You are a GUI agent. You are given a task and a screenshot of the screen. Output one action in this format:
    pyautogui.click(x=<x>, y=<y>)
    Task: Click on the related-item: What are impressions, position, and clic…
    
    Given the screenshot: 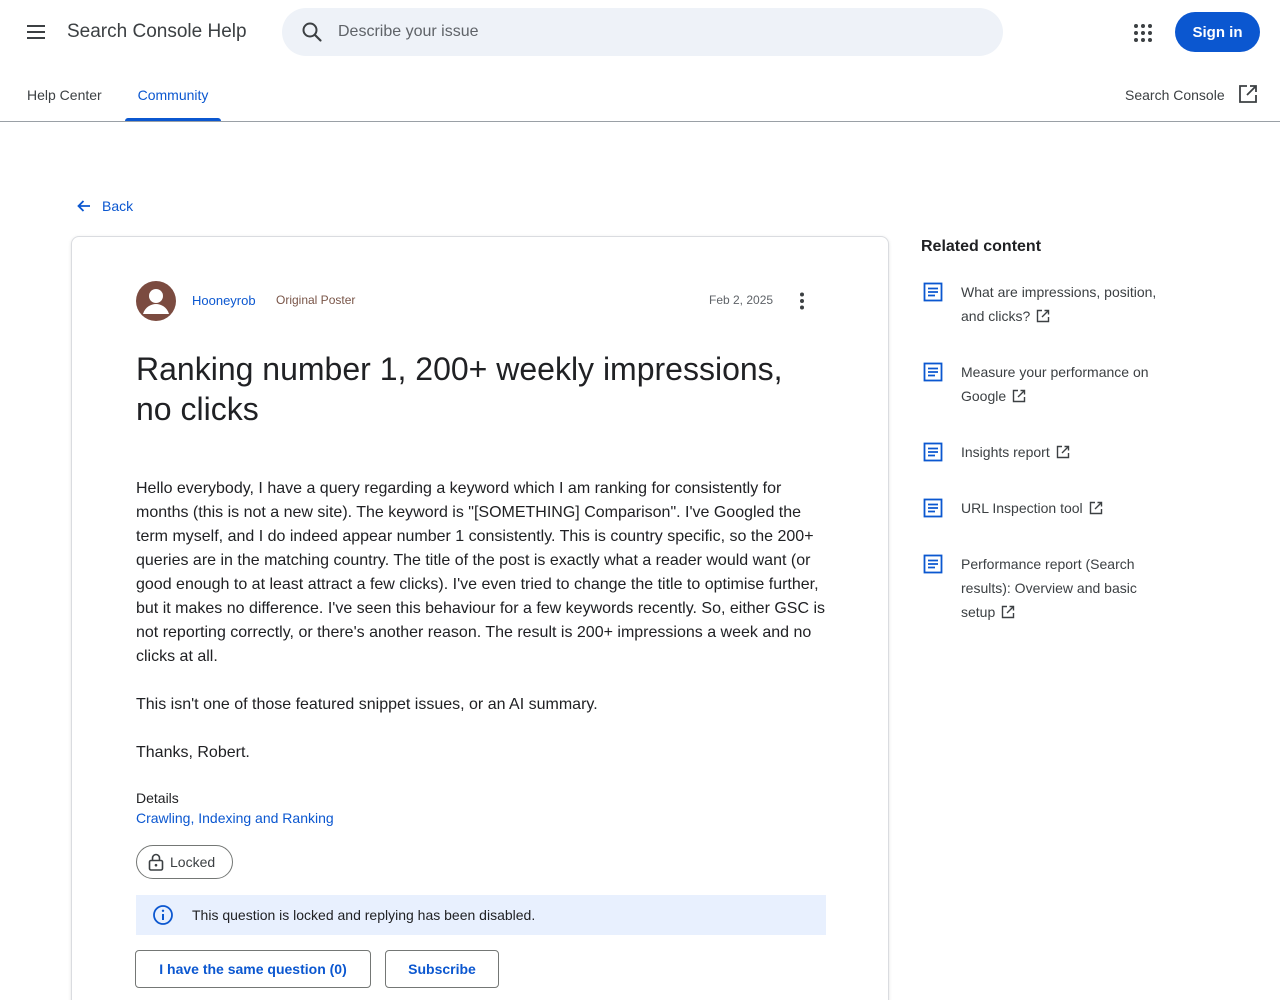 What is the action you would take?
    pyautogui.click(x=1051, y=304)
    